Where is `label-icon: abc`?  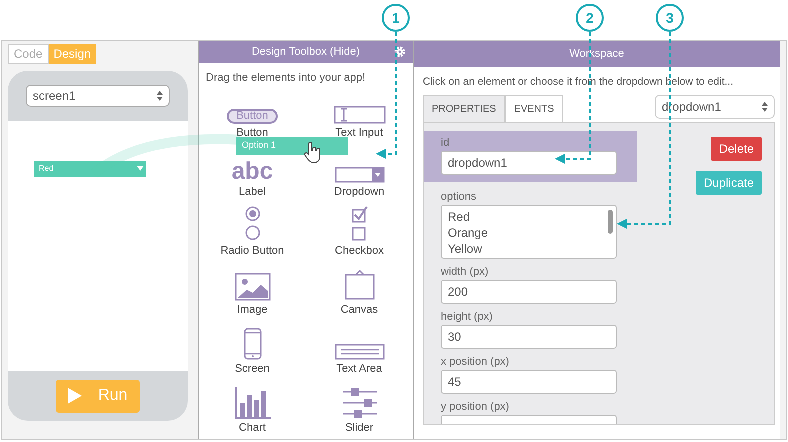
label-icon: abc is located at coordinates (253, 172).